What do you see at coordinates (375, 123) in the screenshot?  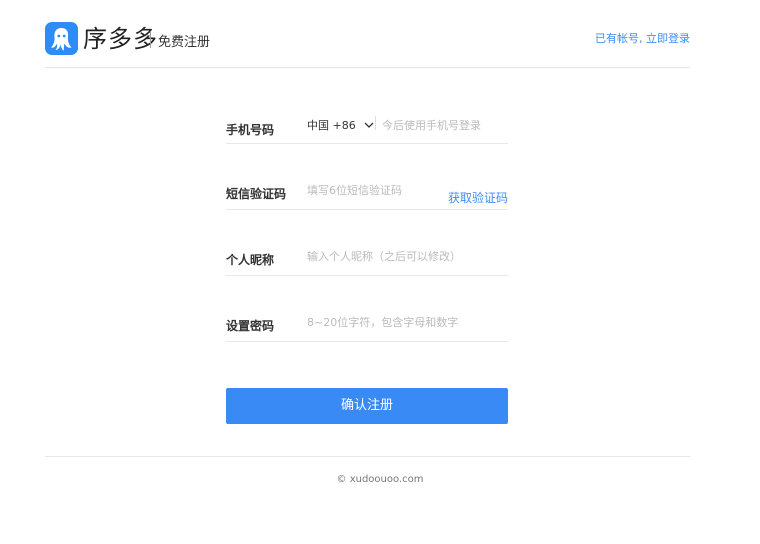 I see `country-code-divider` at bounding box center [375, 123].